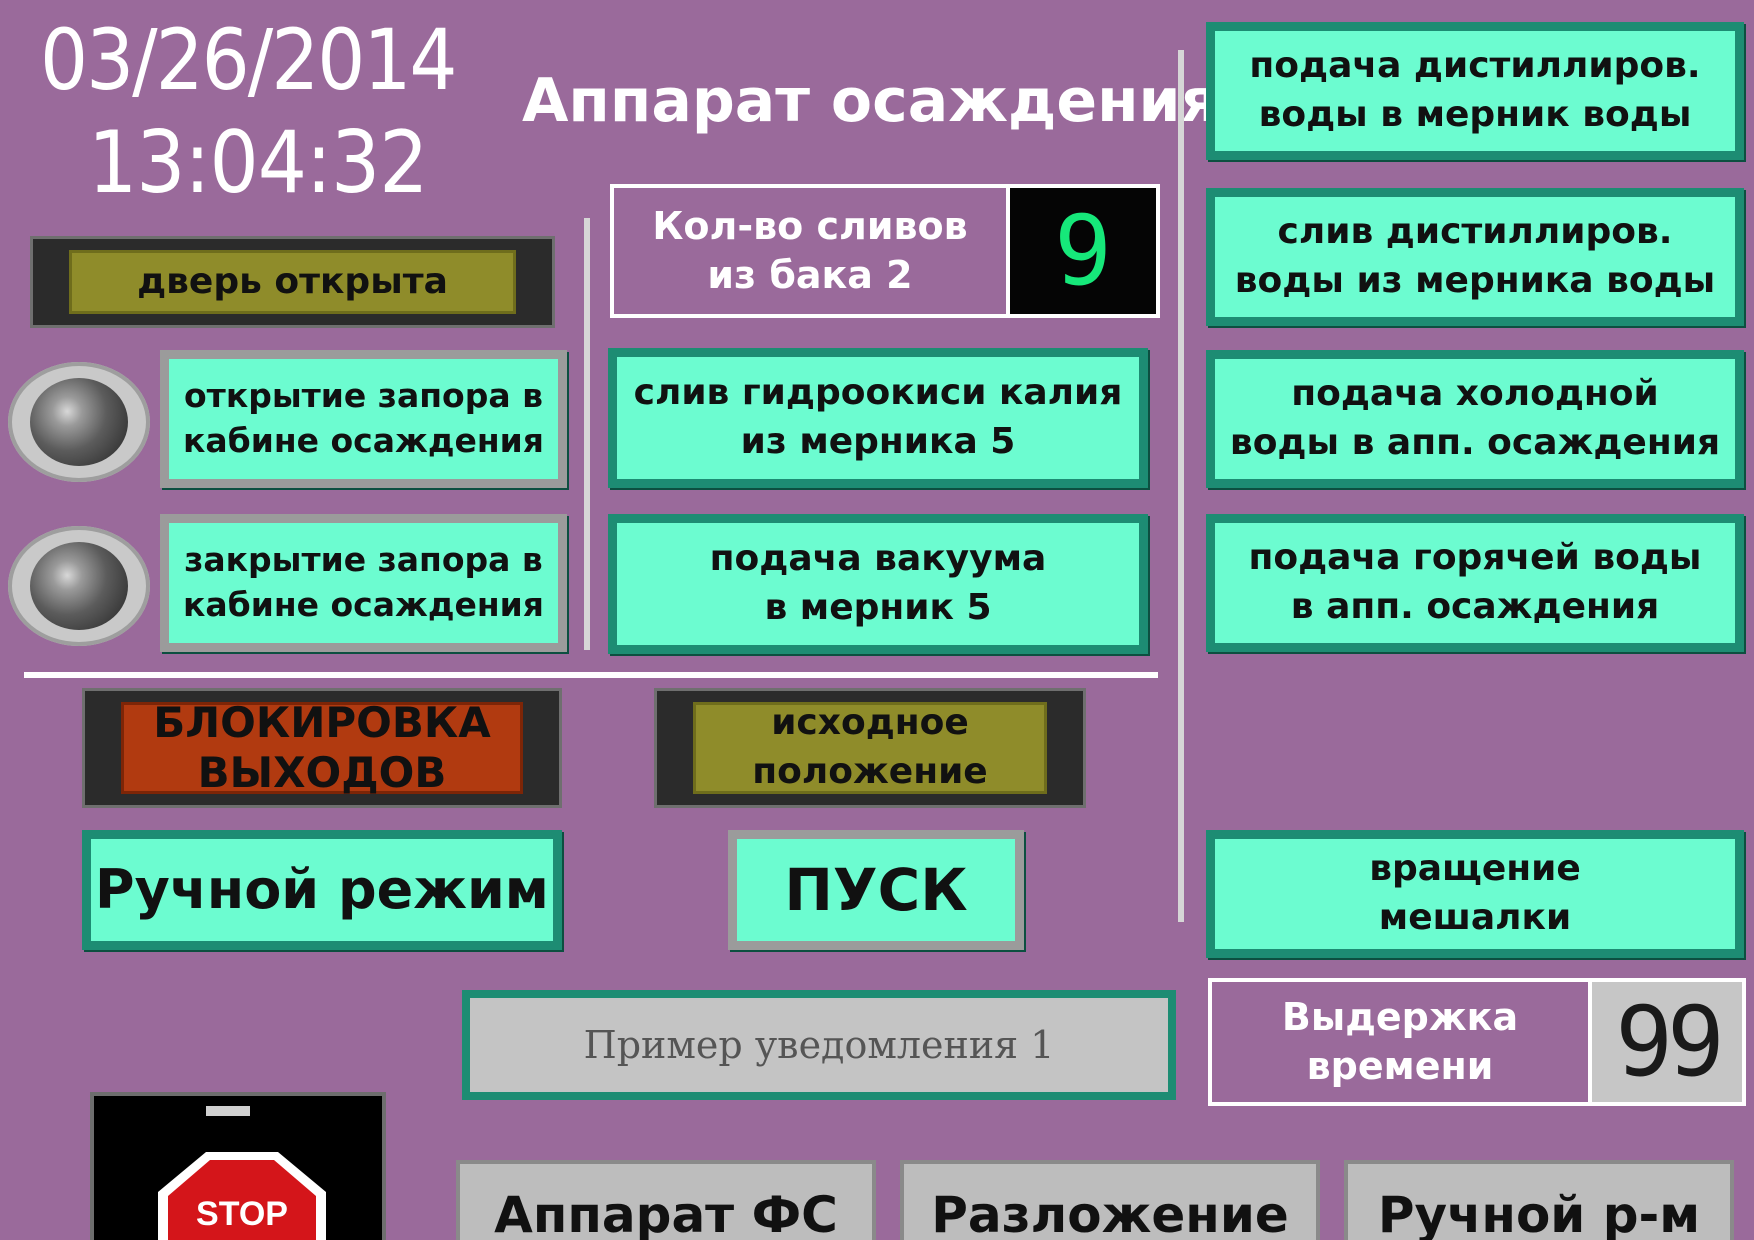 This screenshot has width=1754, height=1240. I want to click on tab-manual-mode: Ручной р-м, so click(1539, 1200).